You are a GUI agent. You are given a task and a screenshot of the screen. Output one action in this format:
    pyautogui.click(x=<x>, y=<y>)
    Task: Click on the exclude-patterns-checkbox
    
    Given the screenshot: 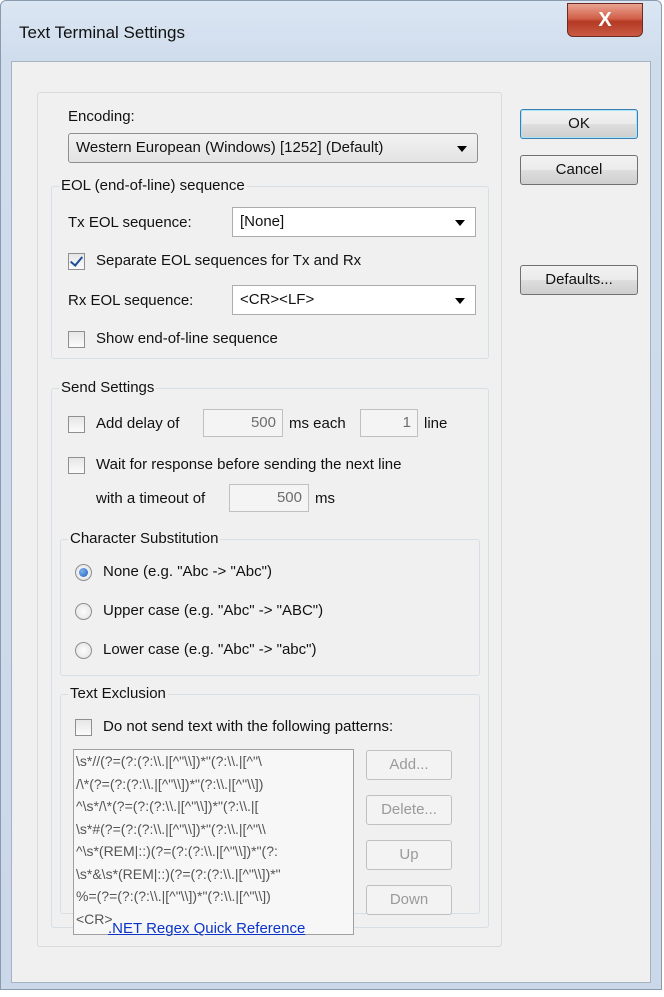 What is the action you would take?
    pyautogui.click(x=83, y=727)
    